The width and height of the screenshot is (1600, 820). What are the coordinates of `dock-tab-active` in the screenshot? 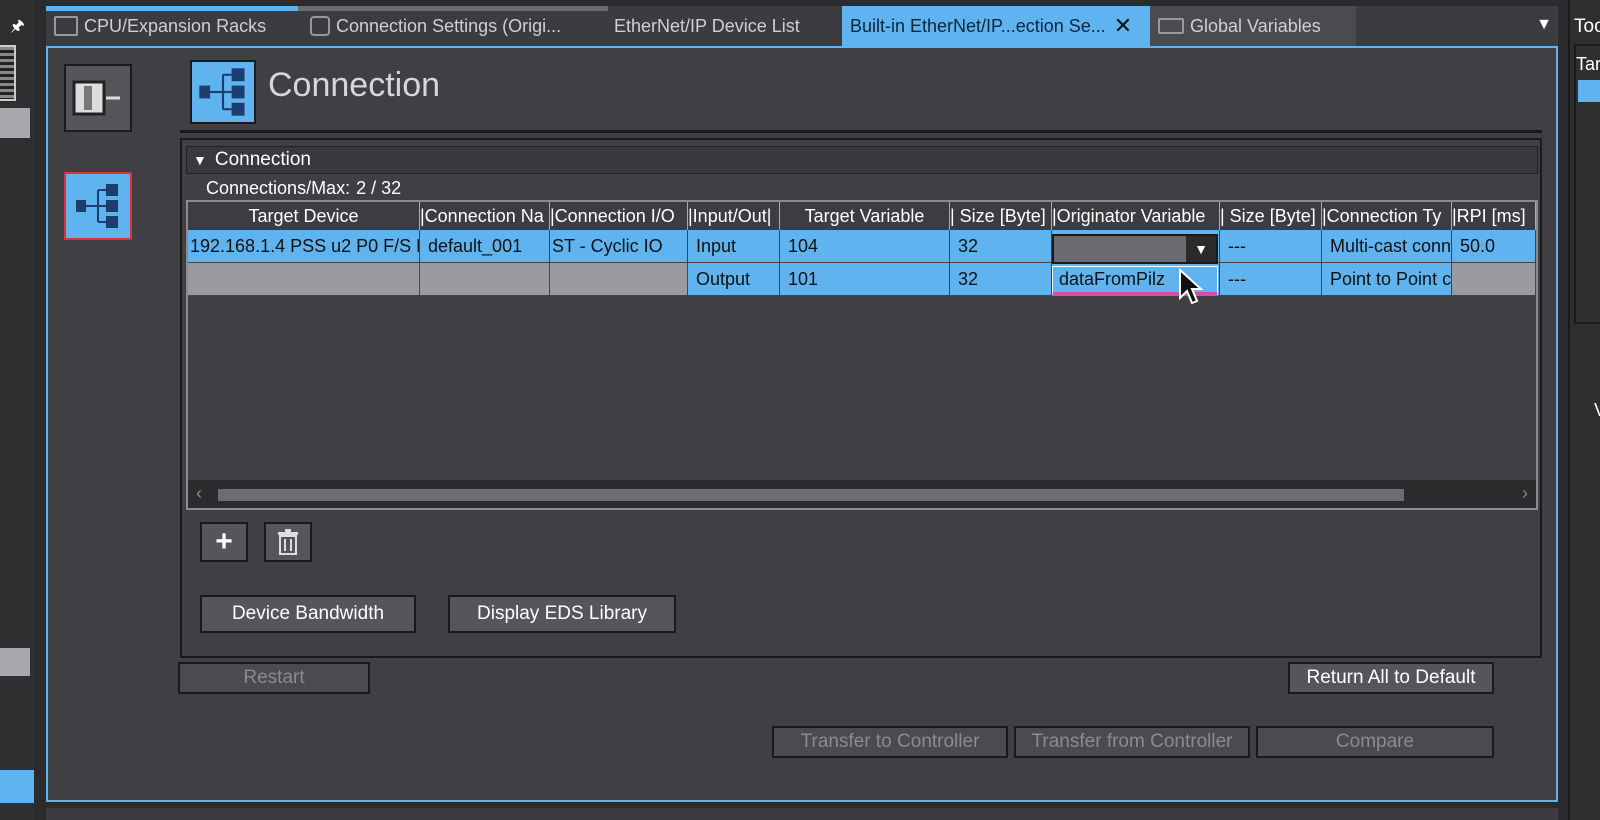 It's located at (17, 786).